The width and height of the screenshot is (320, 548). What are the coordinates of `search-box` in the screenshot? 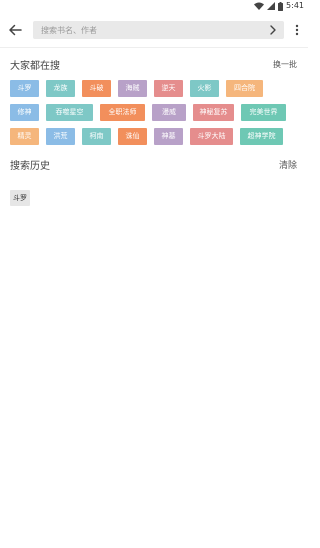 It's located at (158, 30).